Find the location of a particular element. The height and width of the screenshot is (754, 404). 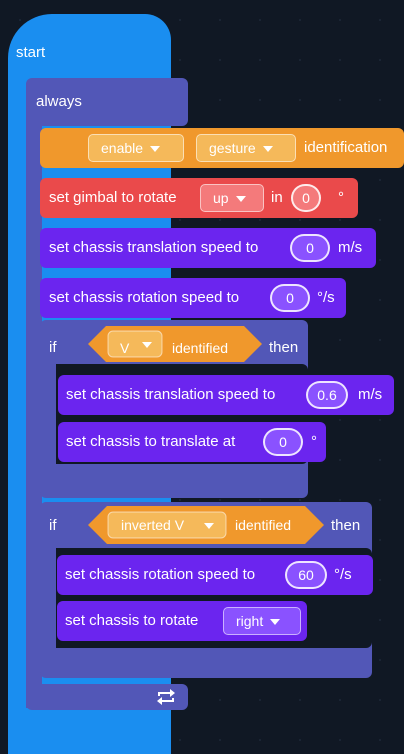

always-label: always is located at coordinates (59, 101).